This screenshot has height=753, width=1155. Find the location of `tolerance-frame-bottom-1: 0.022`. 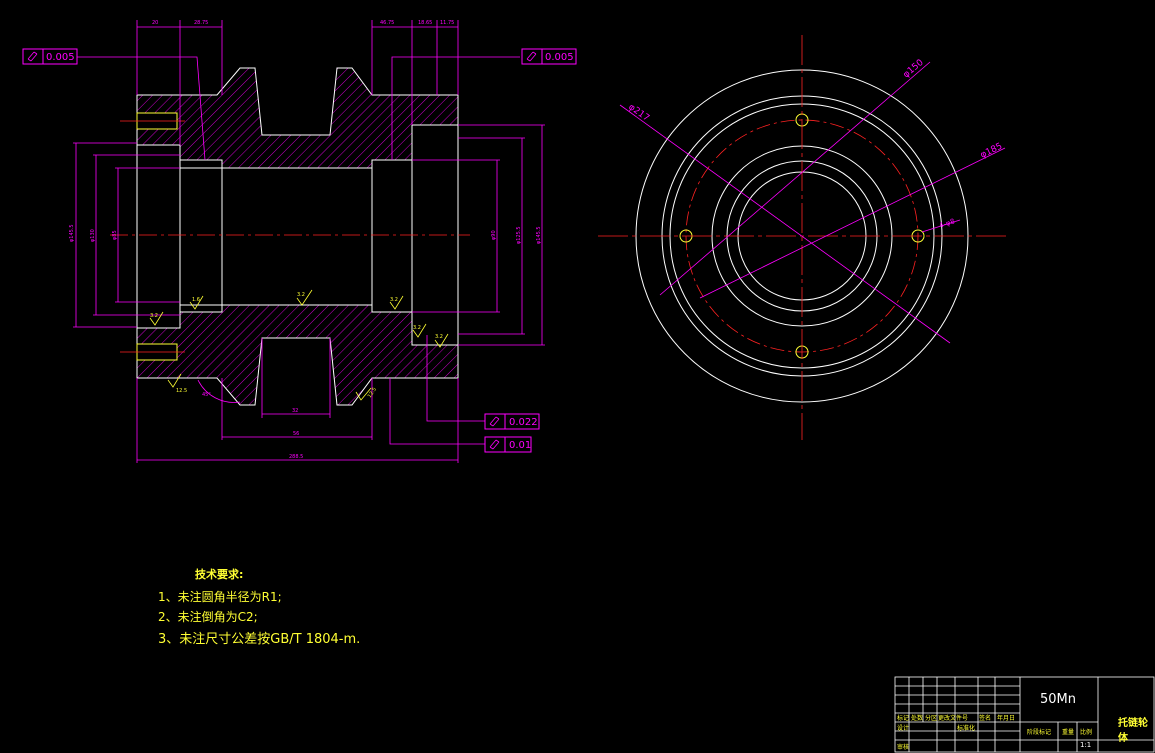

tolerance-frame-bottom-1: 0.022 is located at coordinates (512, 421).